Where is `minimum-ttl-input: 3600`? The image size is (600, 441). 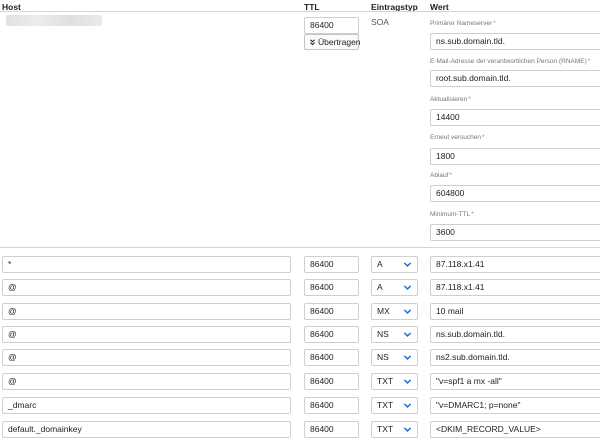 minimum-ttl-input: 3600 is located at coordinates (515, 232).